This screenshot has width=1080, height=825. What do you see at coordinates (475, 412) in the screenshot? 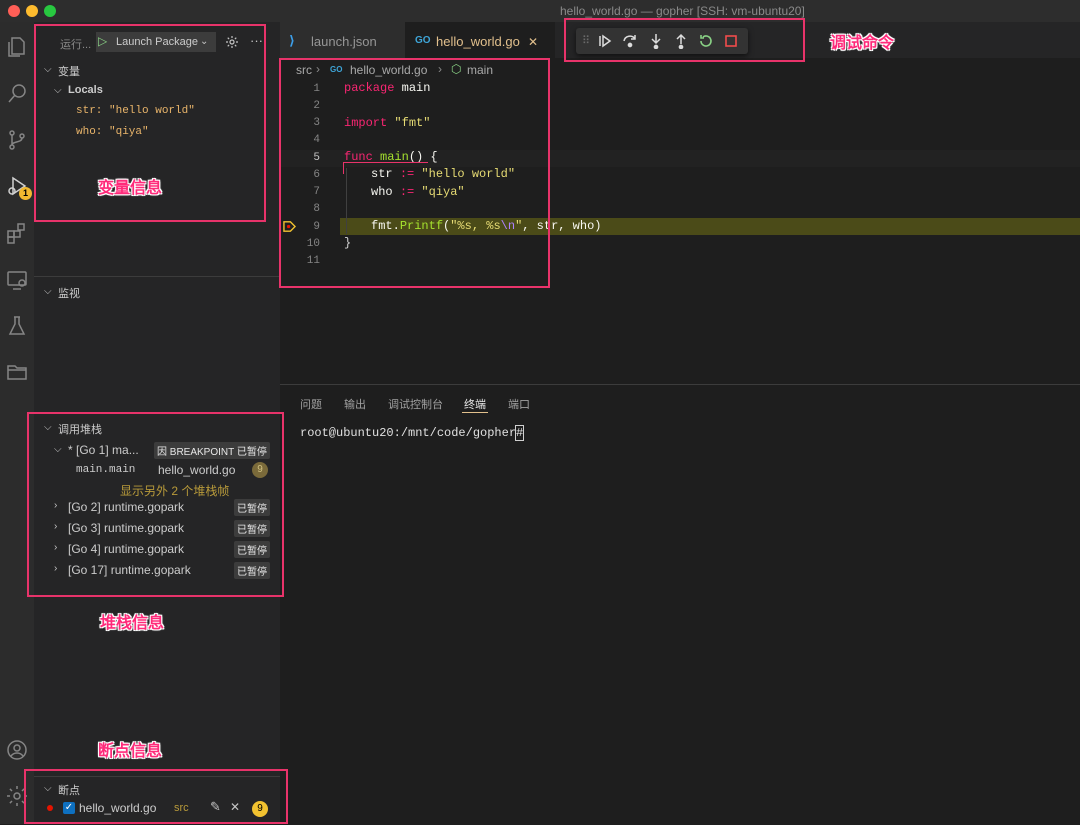
I see `active-tab-indicator` at bounding box center [475, 412].